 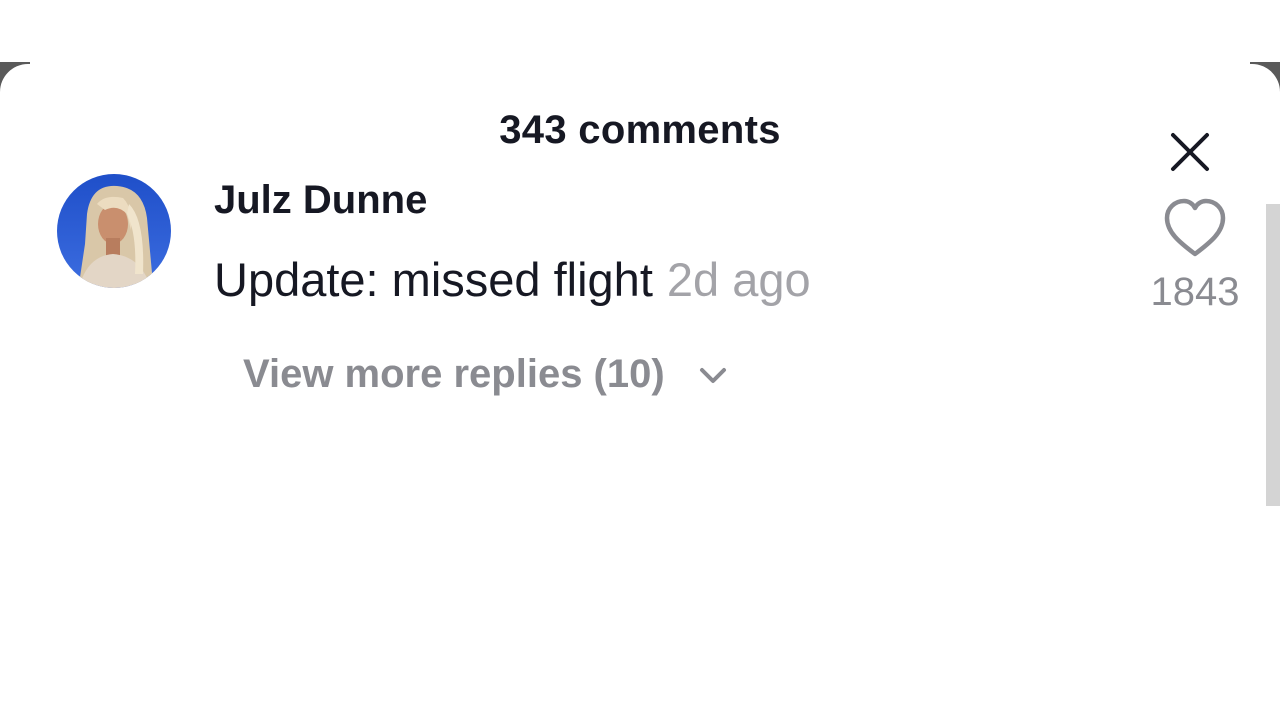 I want to click on view-more-replies-button: View more replies (10), so click(x=488, y=374).